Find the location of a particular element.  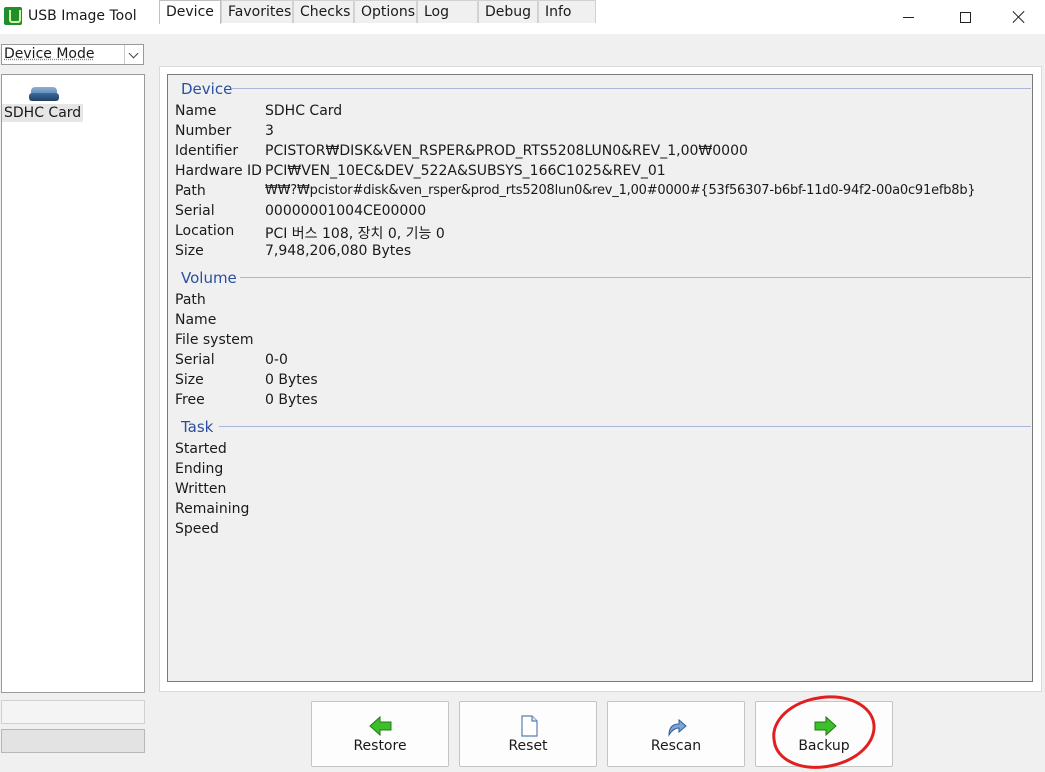

task-written-label: Written is located at coordinates (201, 489).